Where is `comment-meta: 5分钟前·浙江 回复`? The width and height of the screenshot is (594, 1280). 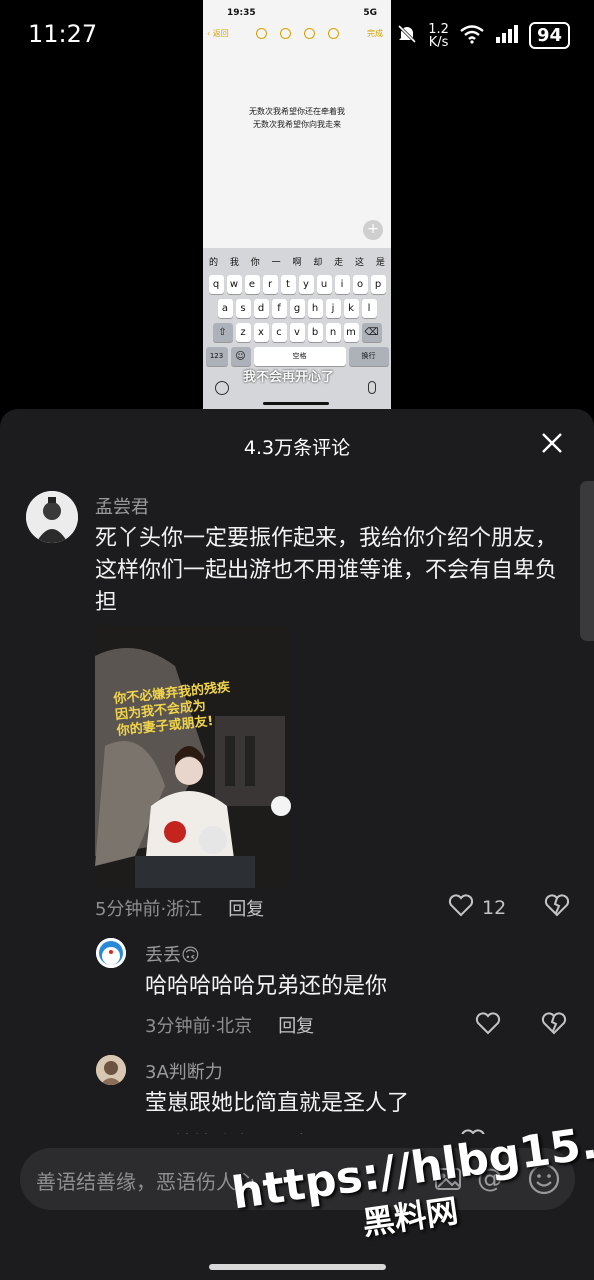 comment-meta: 5分钟前·浙江 回复 is located at coordinates (179, 908).